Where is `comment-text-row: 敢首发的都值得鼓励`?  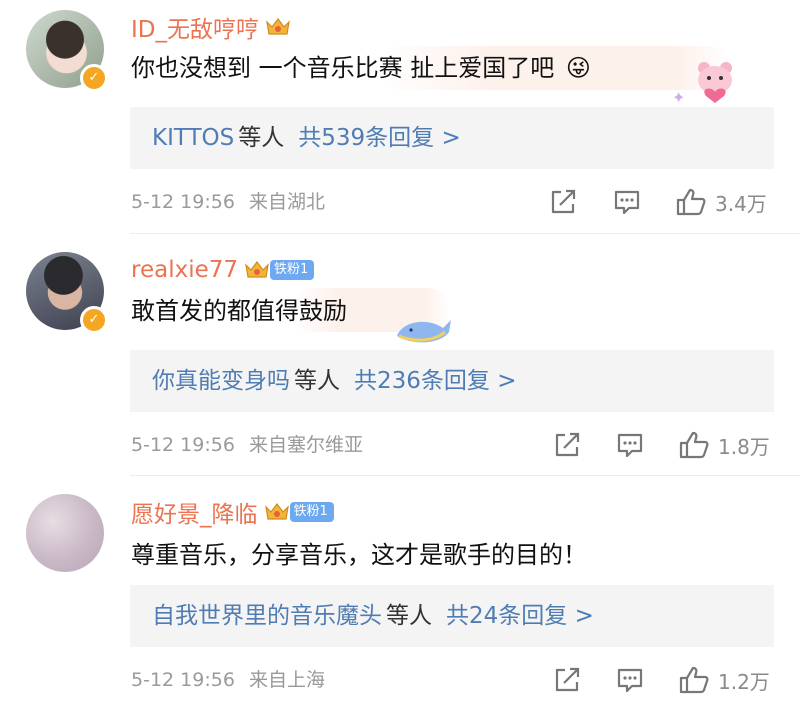
comment-text-row: 敢首发的都值得鼓励 is located at coordinates (239, 311).